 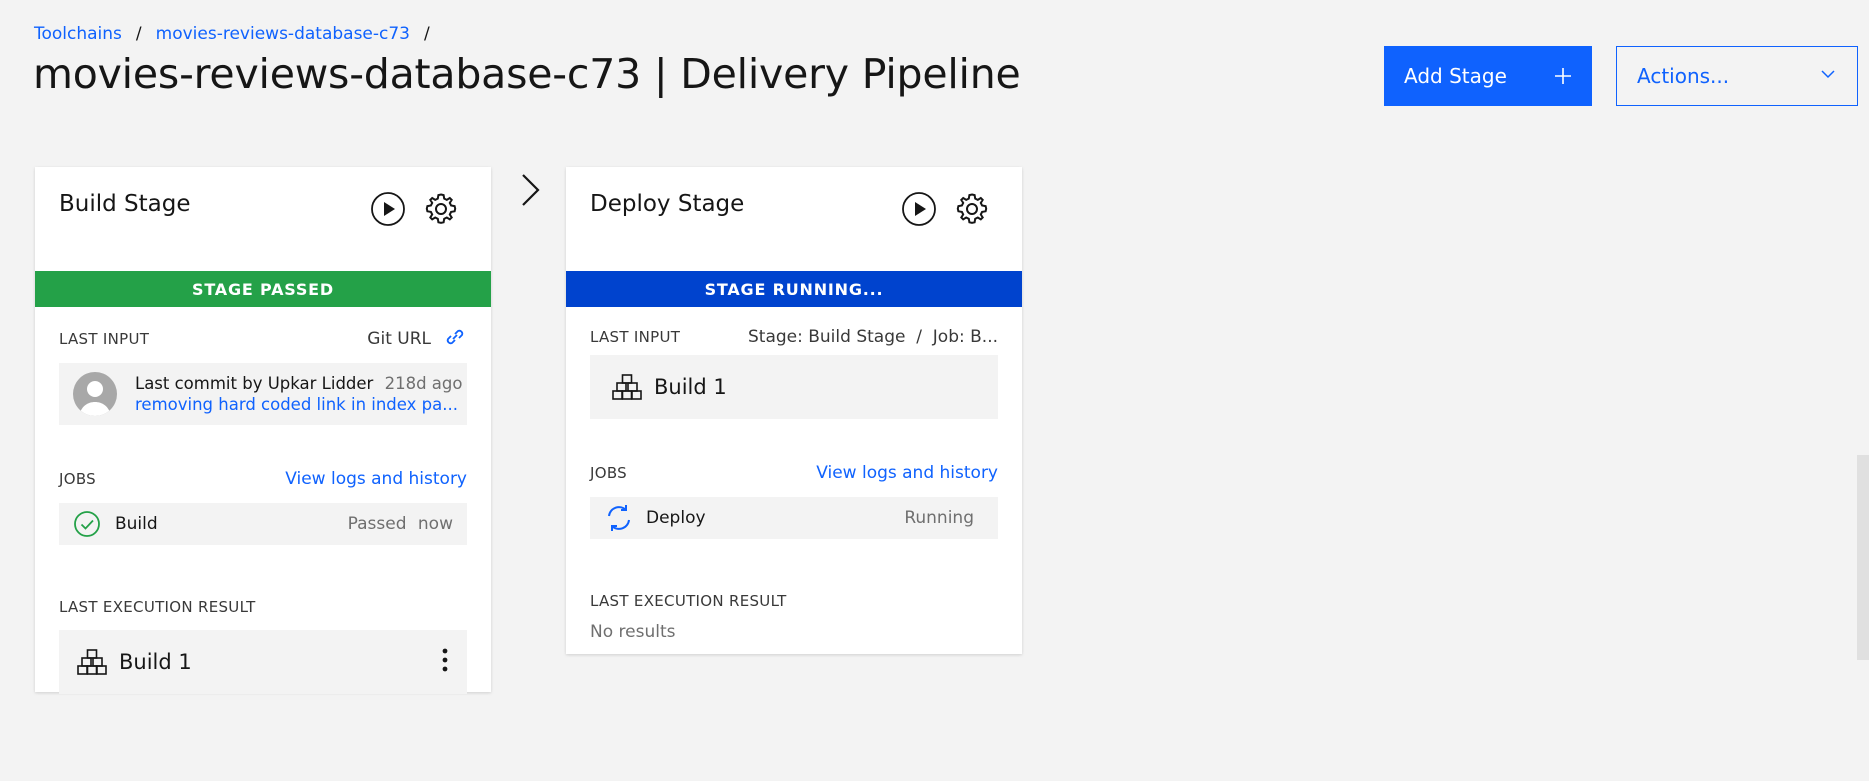 I want to click on stage-status-banner: STAGE PASSED, so click(x=263, y=289).